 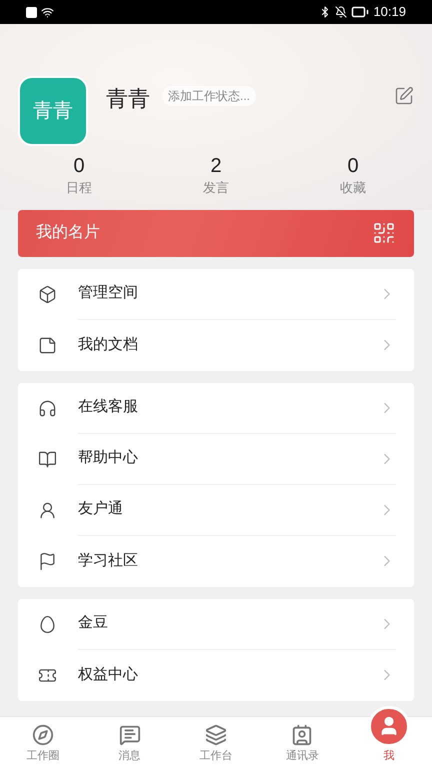 I want to click on book-icon, so click(x=47, y=459).